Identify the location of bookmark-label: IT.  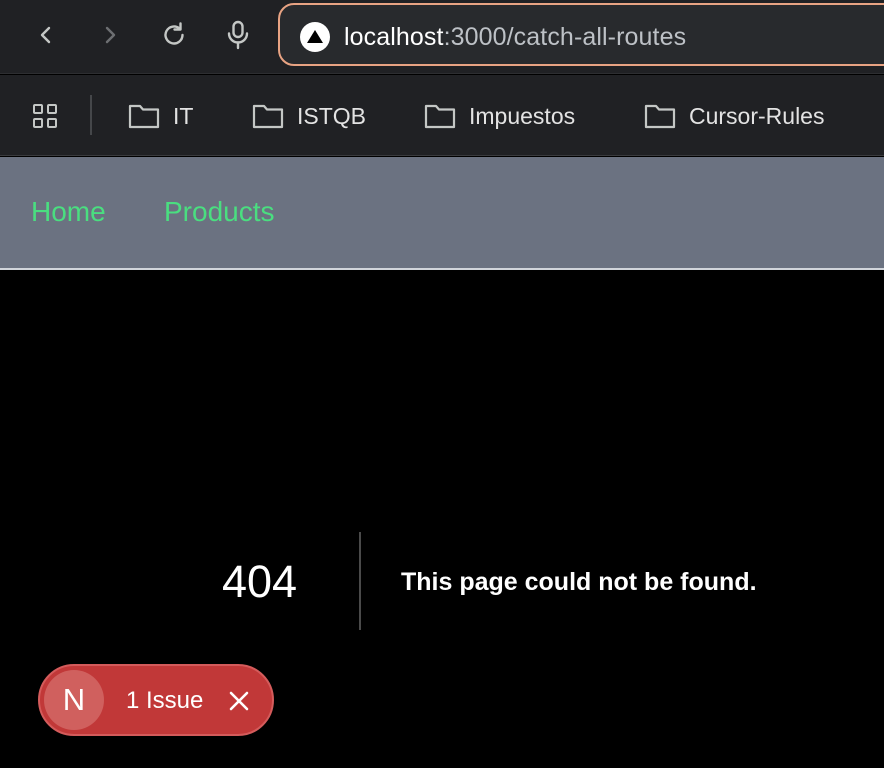
(183, 115).